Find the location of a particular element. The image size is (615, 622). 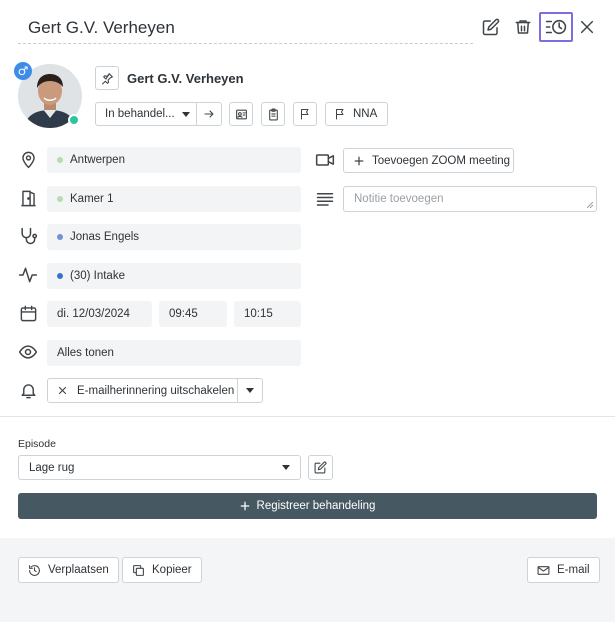

online-status-dot is located at coordinates (74, 120).